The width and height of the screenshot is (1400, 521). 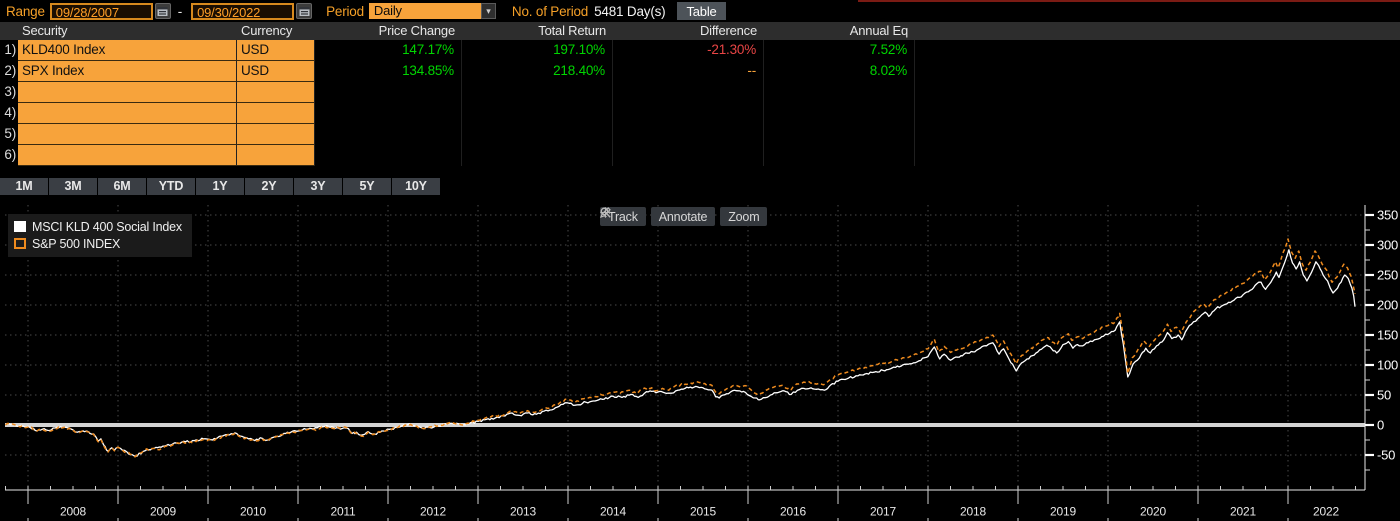 I want to click on annotate-label: Annotate, so click(x=683, y=216).